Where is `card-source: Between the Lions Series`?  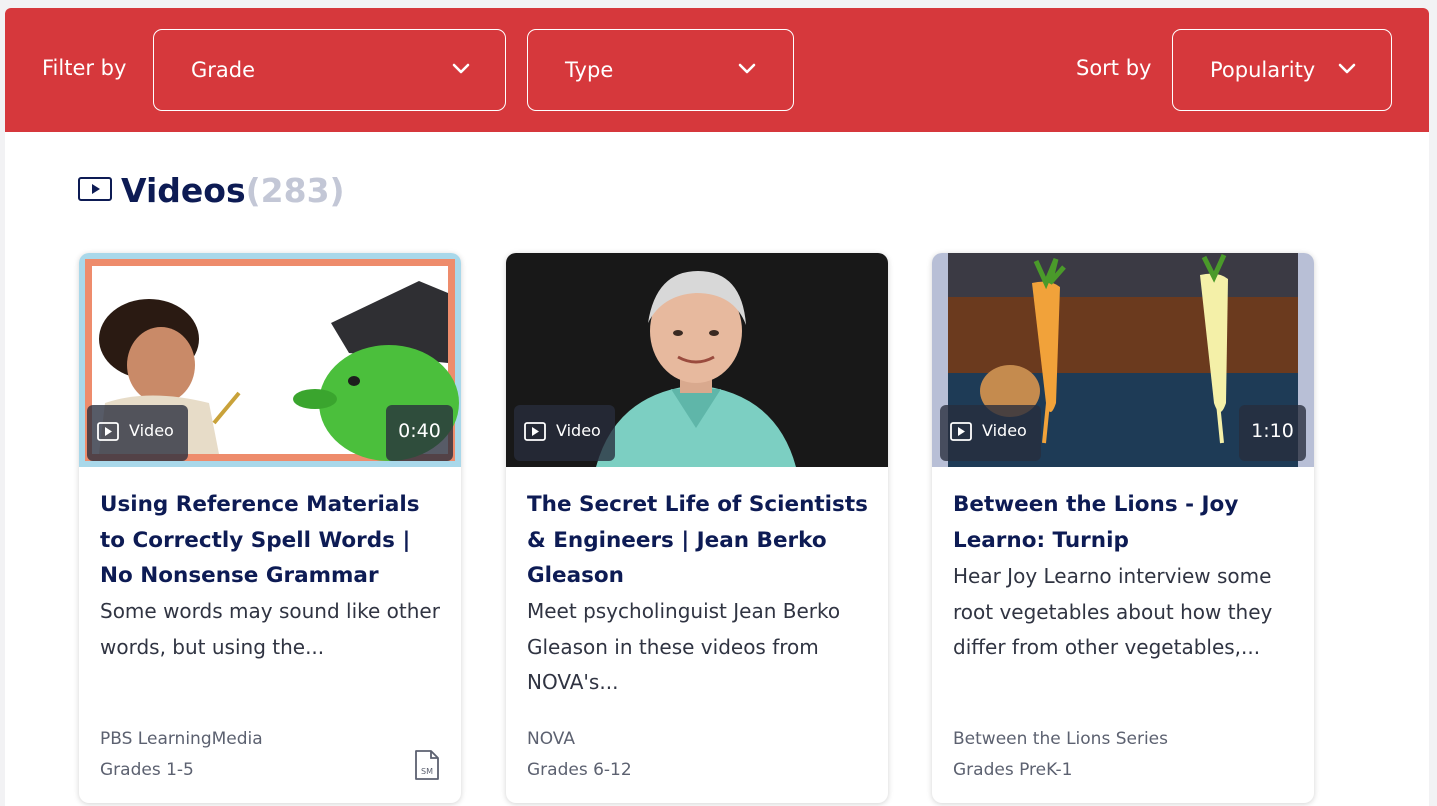
card-source: Between the Lions Series is located at coordinates (1060, 739).